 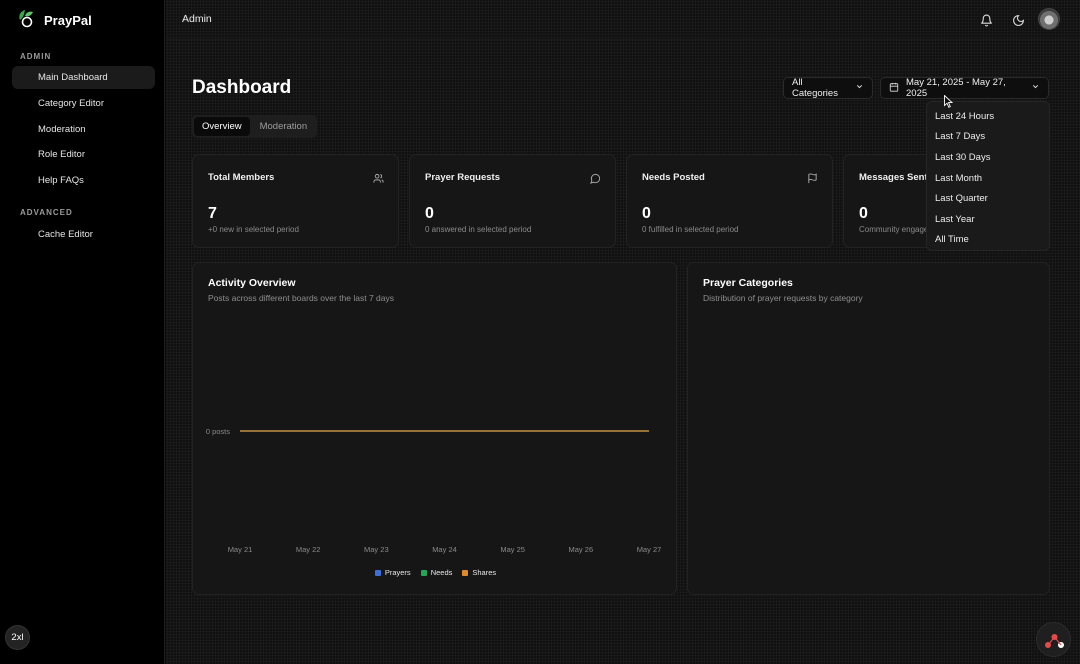 What do you see at coordinates (71, 103) in the screenshot?
I see `sidebar-item-label: Category Editor` at bounding box center [71, 103].